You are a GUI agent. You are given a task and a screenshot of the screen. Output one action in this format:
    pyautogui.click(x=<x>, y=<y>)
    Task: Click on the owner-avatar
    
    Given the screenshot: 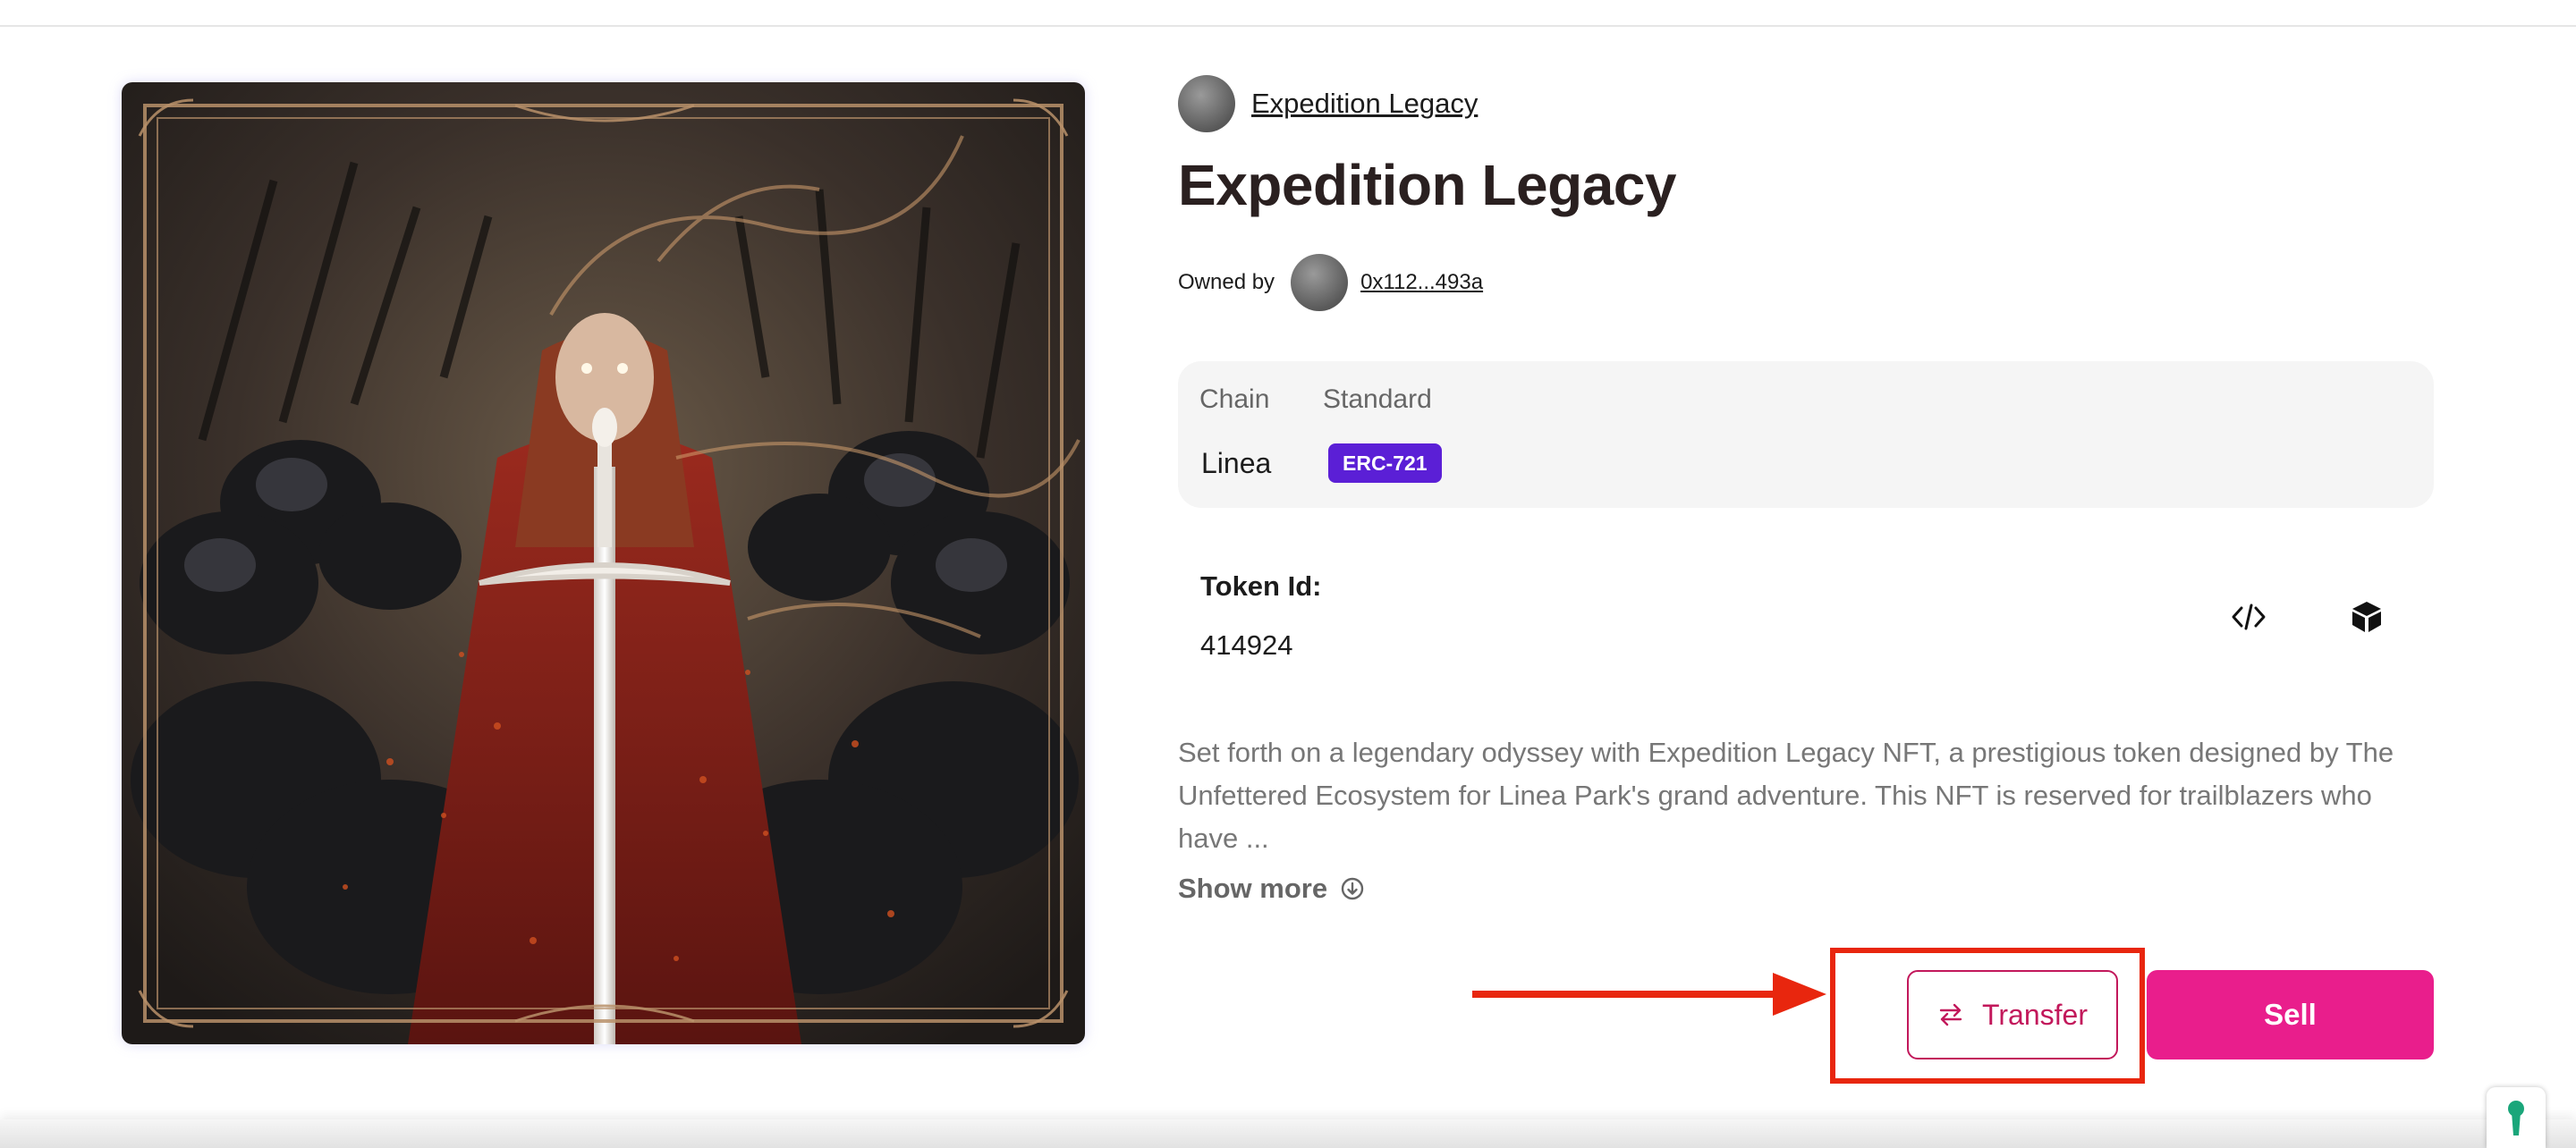 What is the action you would take?
    pyautogui.click(x=1320, y=282)
    